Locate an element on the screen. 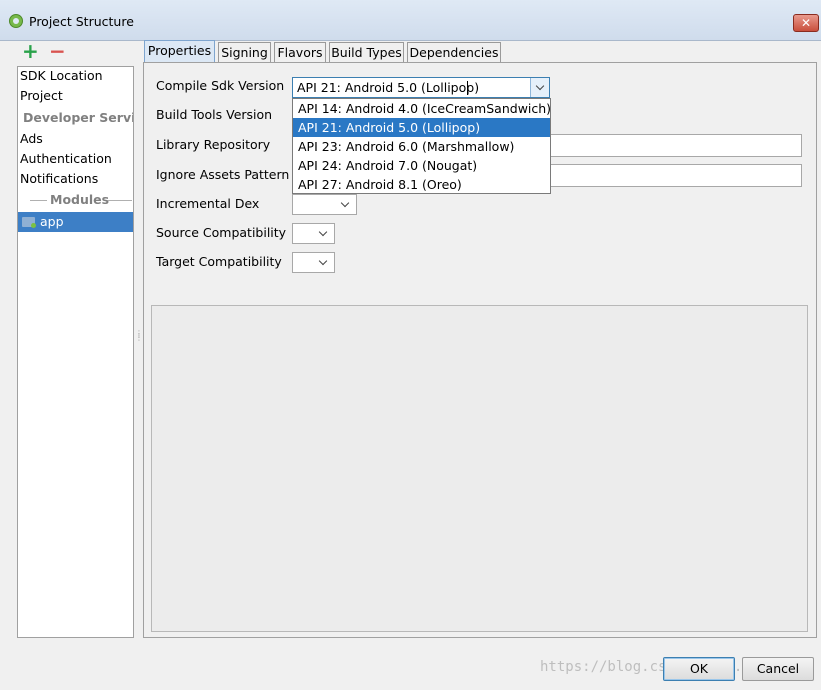 This screenshot has height=690, width=821. target-compat-label: Target Compatibility is located at coordinates (219, 261).